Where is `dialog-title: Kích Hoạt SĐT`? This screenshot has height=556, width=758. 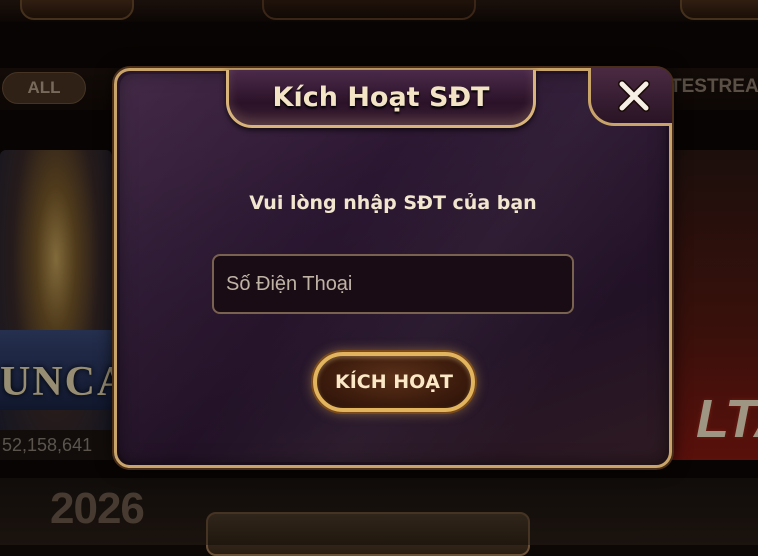 dialog-title: Kích Hoạt SĐT is located at coordinates (381, 97).